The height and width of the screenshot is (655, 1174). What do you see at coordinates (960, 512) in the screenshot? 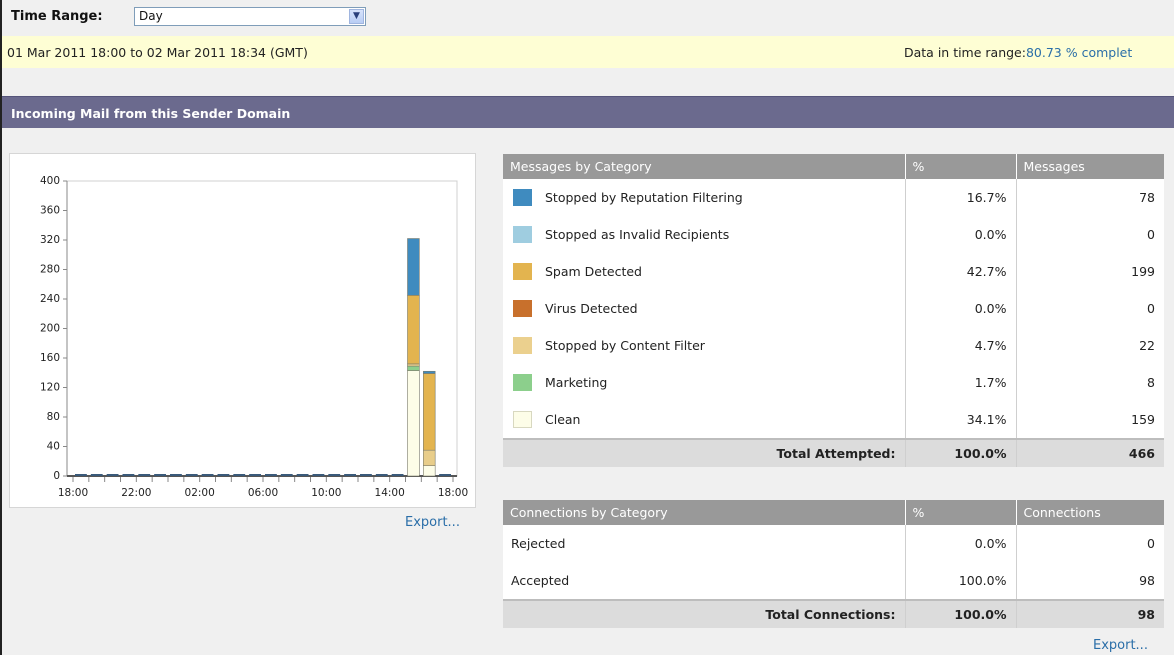
I see `connections-header-pct: %` at bounding box center [960, 512].